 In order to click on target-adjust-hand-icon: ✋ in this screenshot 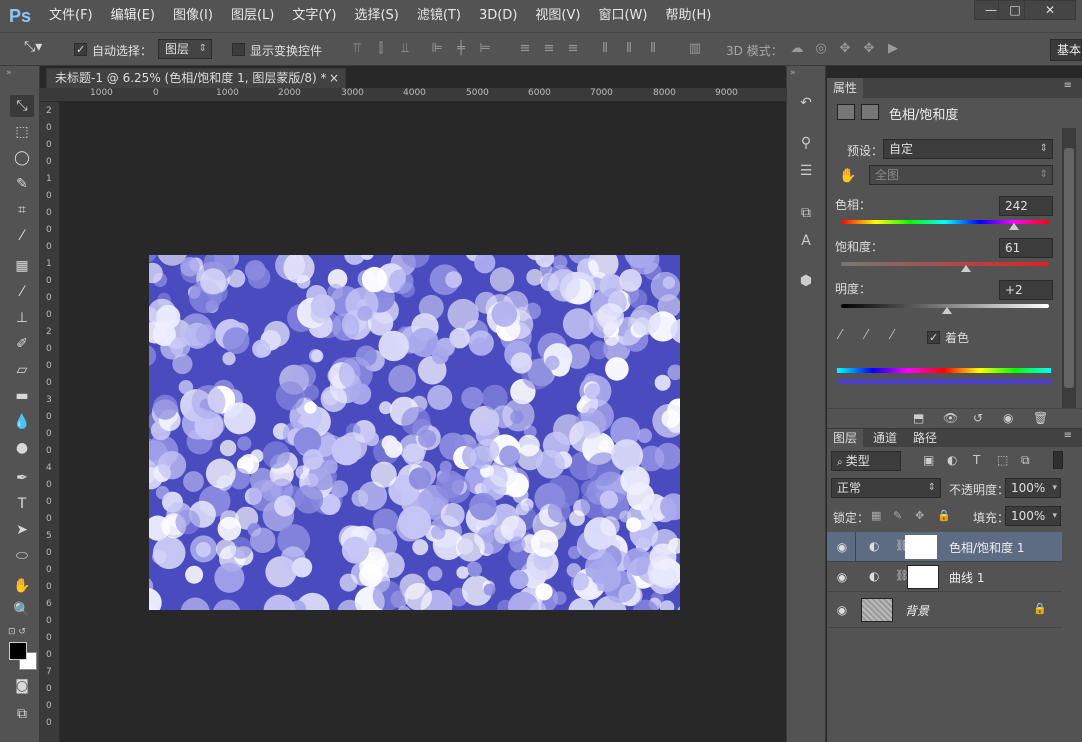, I will do `click(847, 176)`.